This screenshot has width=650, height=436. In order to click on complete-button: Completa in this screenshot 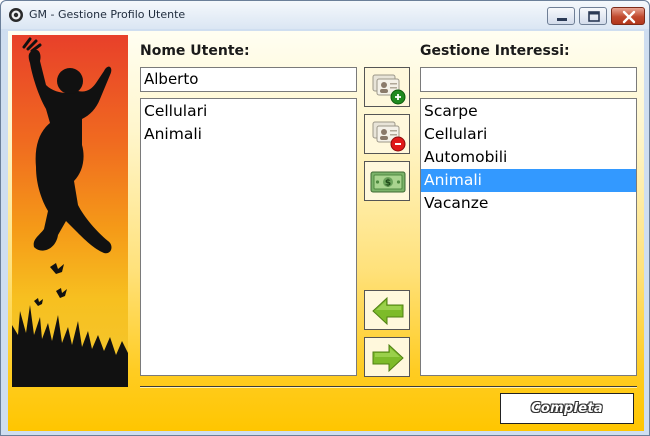, I will do `click(567, 408)`.